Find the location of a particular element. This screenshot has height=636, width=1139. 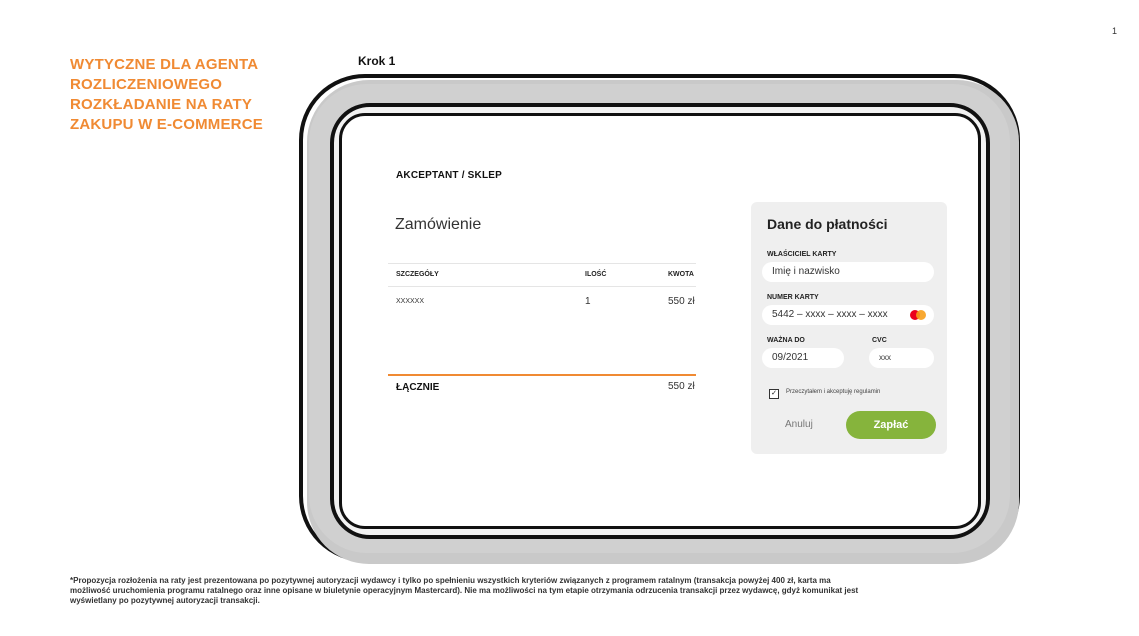

terms-label: Przeczytałem i akceptuję regulamin is located at coordinates (833, 392).